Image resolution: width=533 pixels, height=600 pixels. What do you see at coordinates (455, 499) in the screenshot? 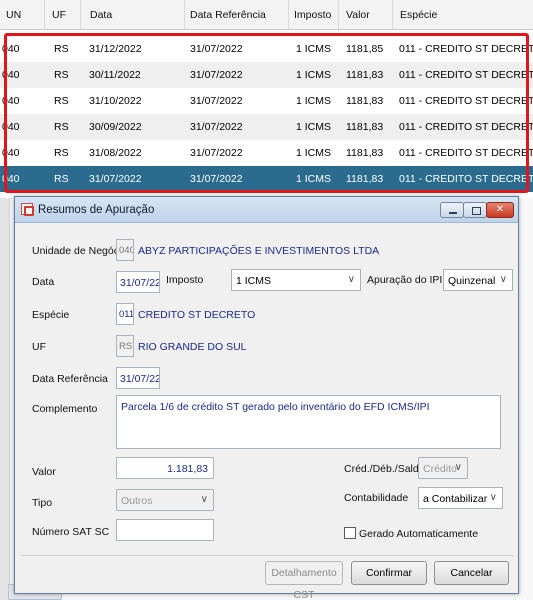
I see `contabilidade-value: a Contabilizar` at bounding box center [455, 499].